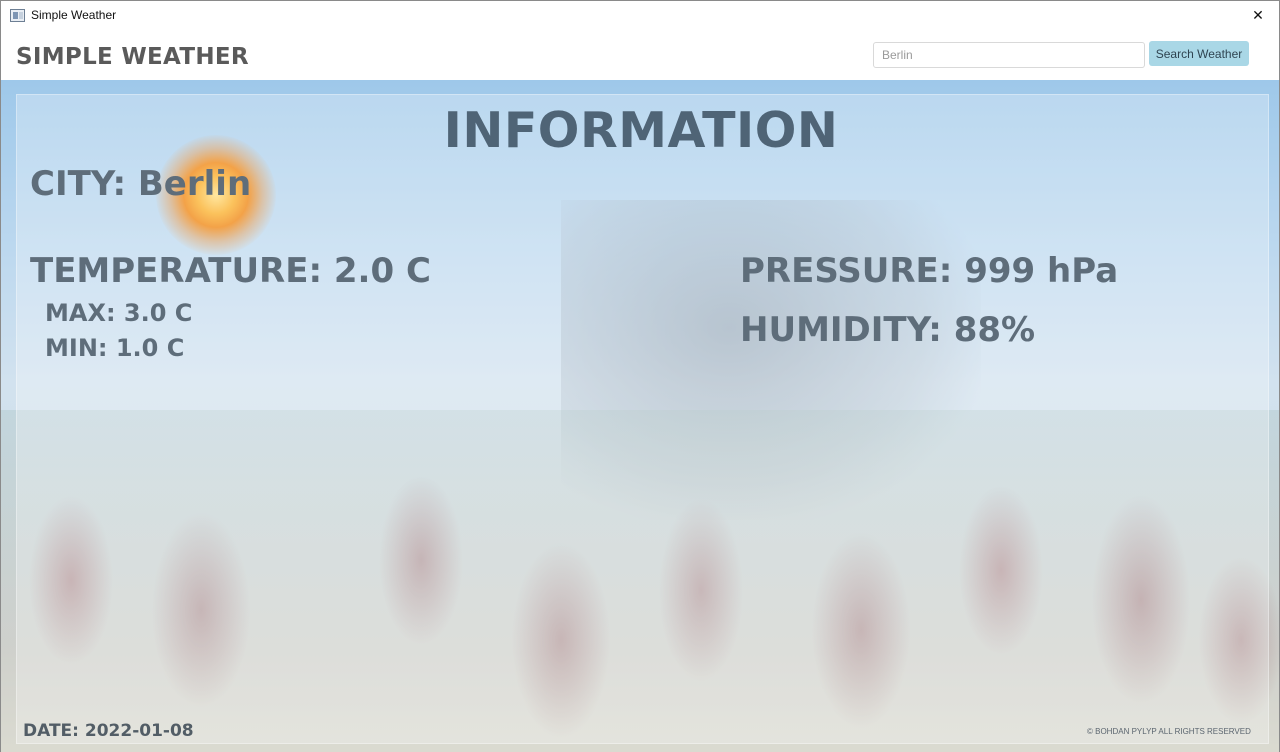 The height and width of the screenshot is (752, 1280). I want to click on information-title: INFORMATION, so click(641, 130).